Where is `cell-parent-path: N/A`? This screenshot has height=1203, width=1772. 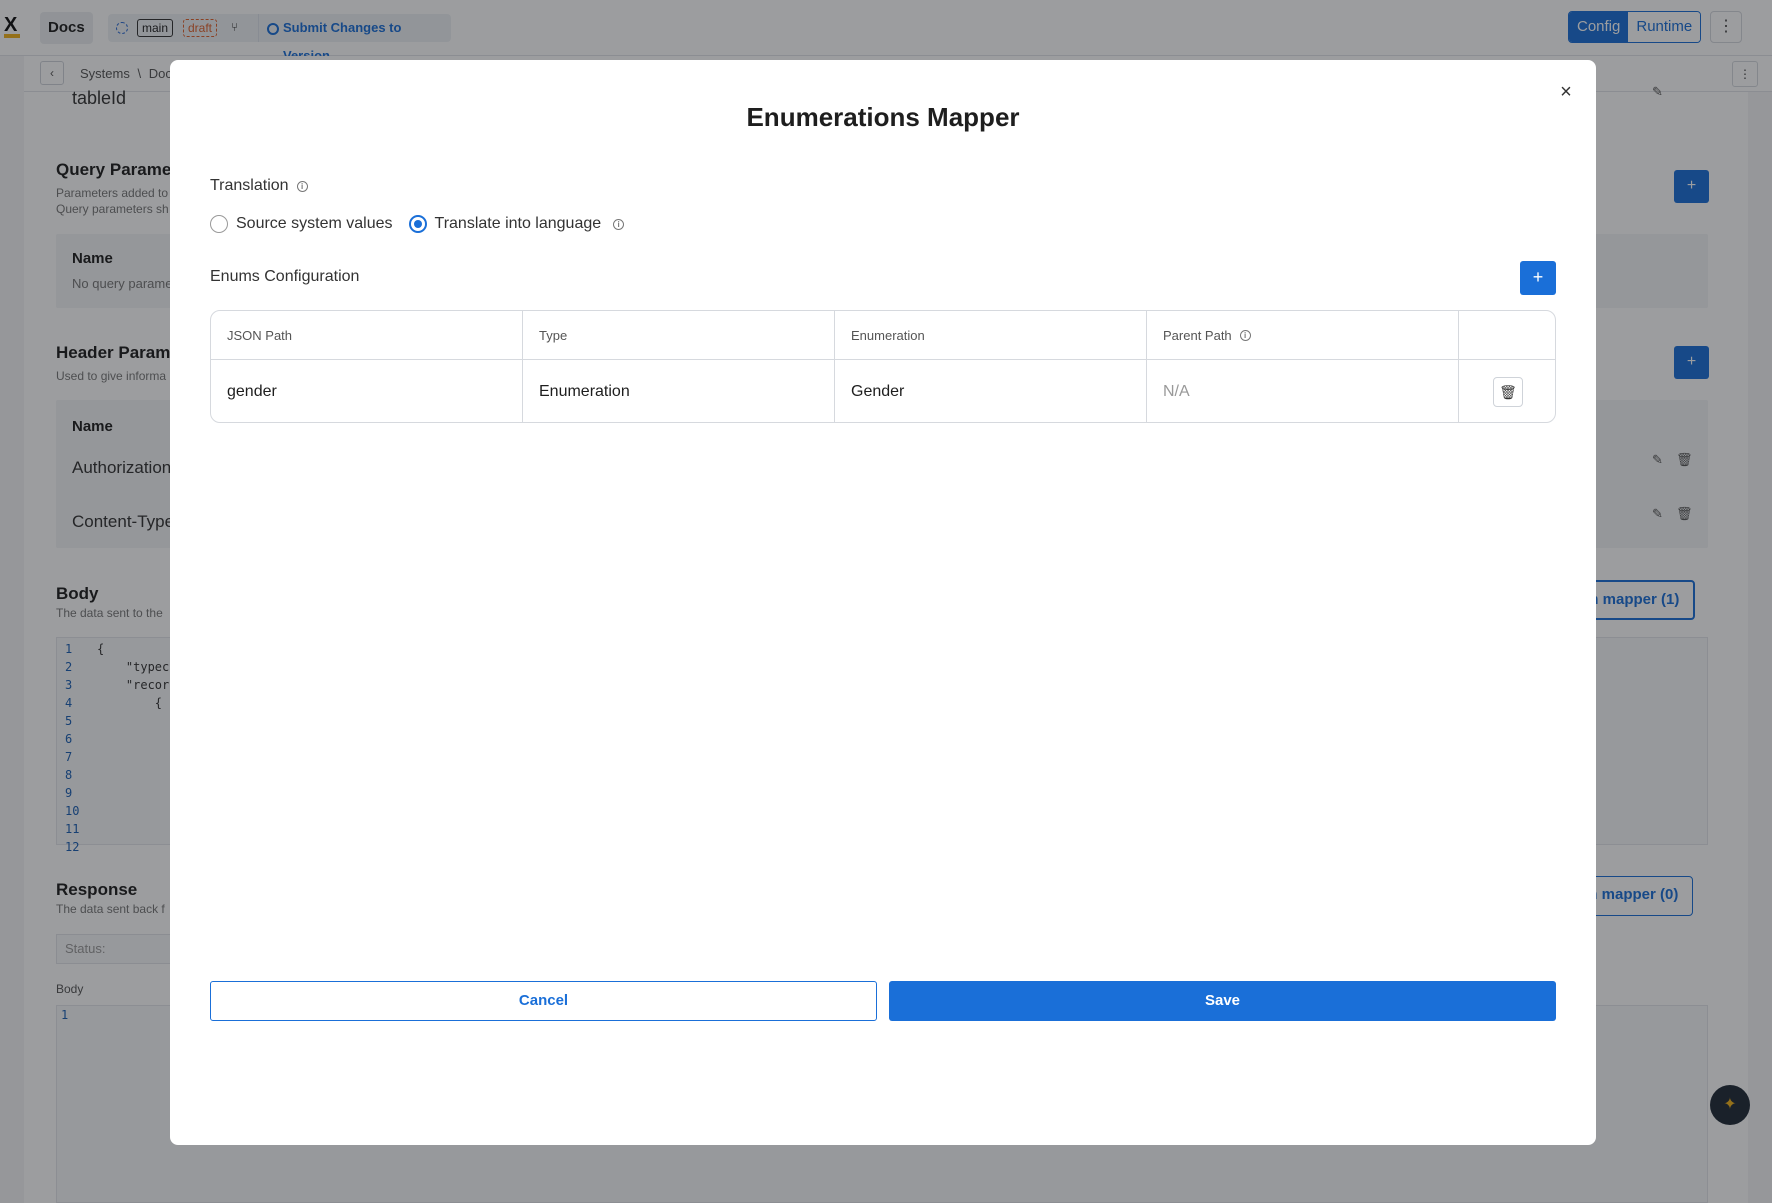
cell-parent-path: N/A is located at coordinates (1303, 391).